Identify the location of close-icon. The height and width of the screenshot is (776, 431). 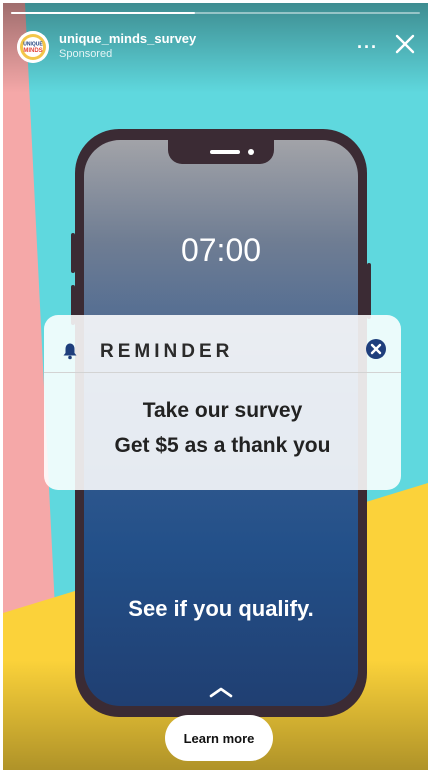
(405, 44).